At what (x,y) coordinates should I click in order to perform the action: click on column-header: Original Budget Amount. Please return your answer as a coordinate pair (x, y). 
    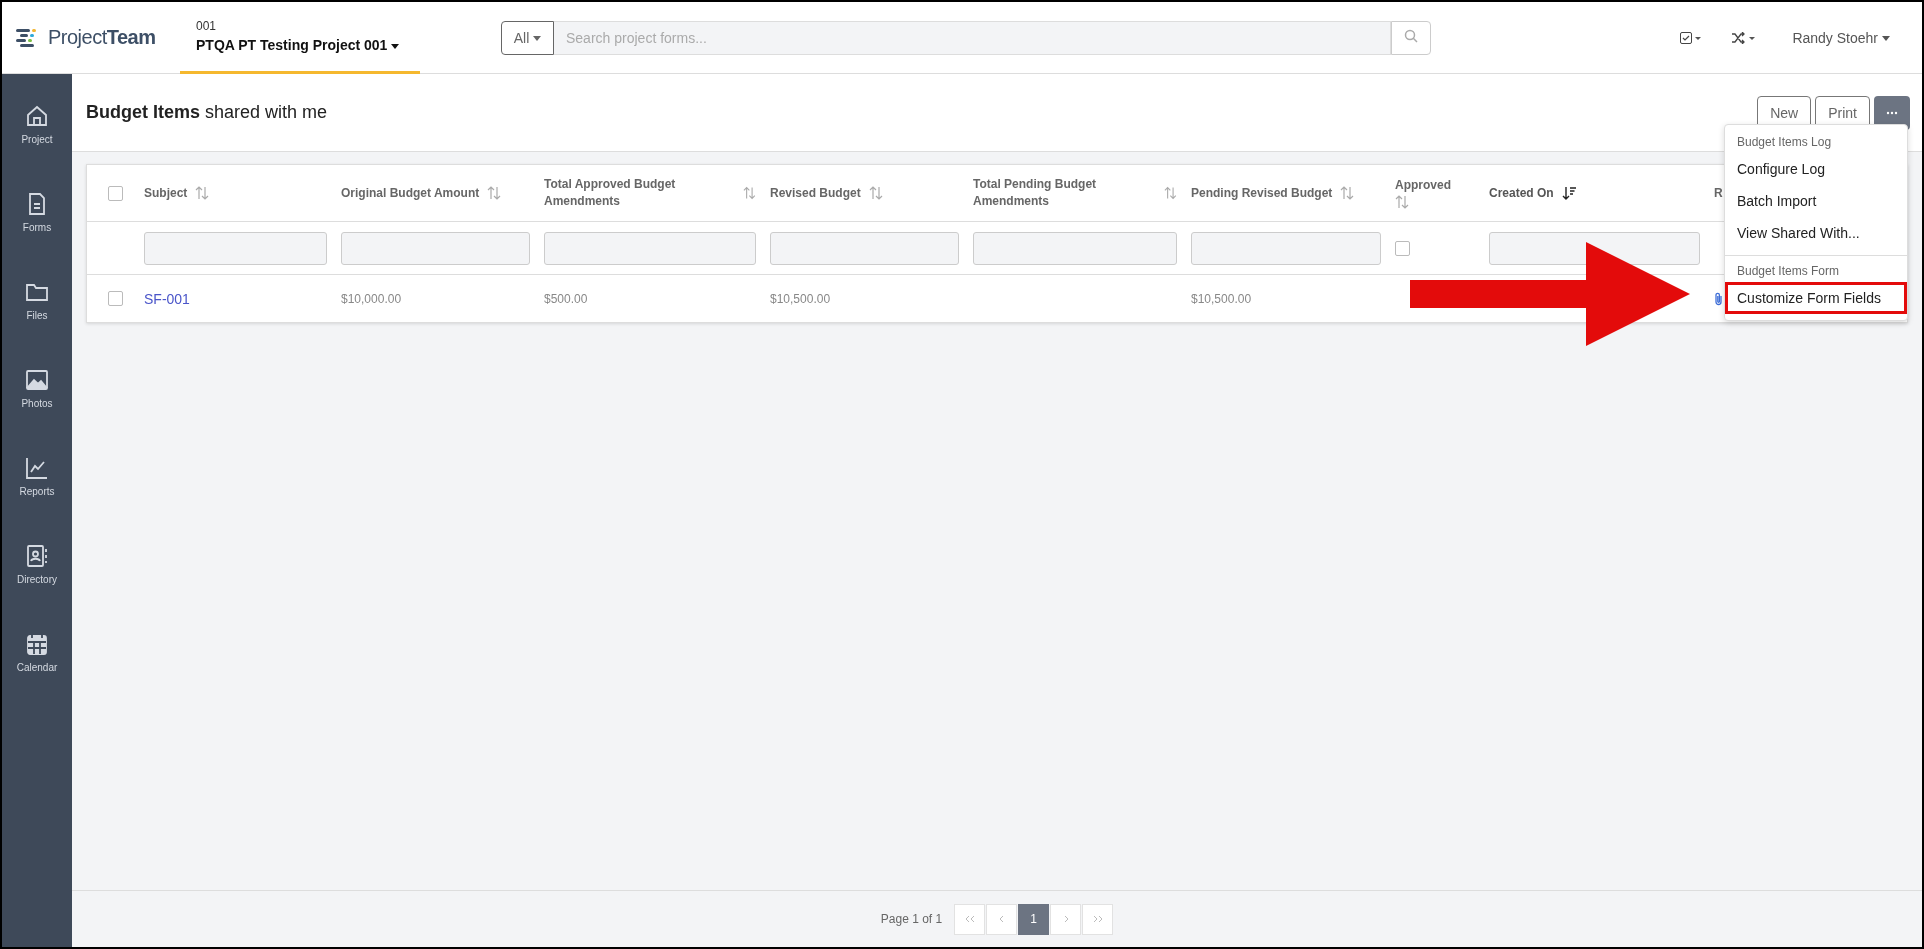
    Looking at the image, I should click on (410, 193).